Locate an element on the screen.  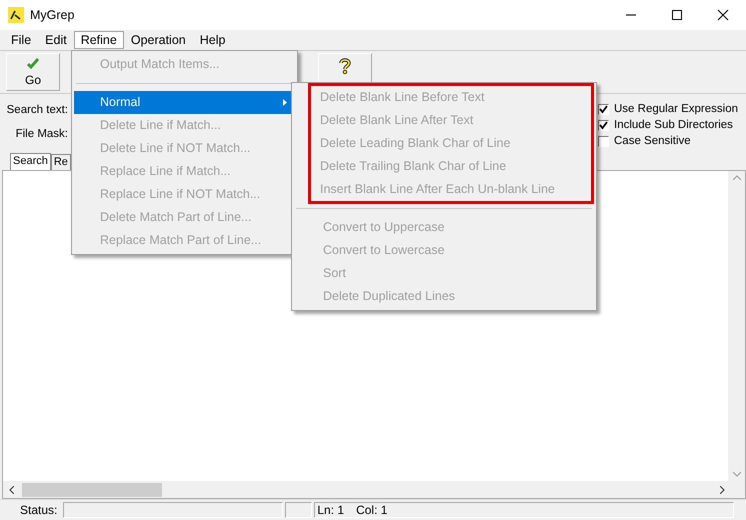
question-mark-icon is located at coordinates (345, 66).